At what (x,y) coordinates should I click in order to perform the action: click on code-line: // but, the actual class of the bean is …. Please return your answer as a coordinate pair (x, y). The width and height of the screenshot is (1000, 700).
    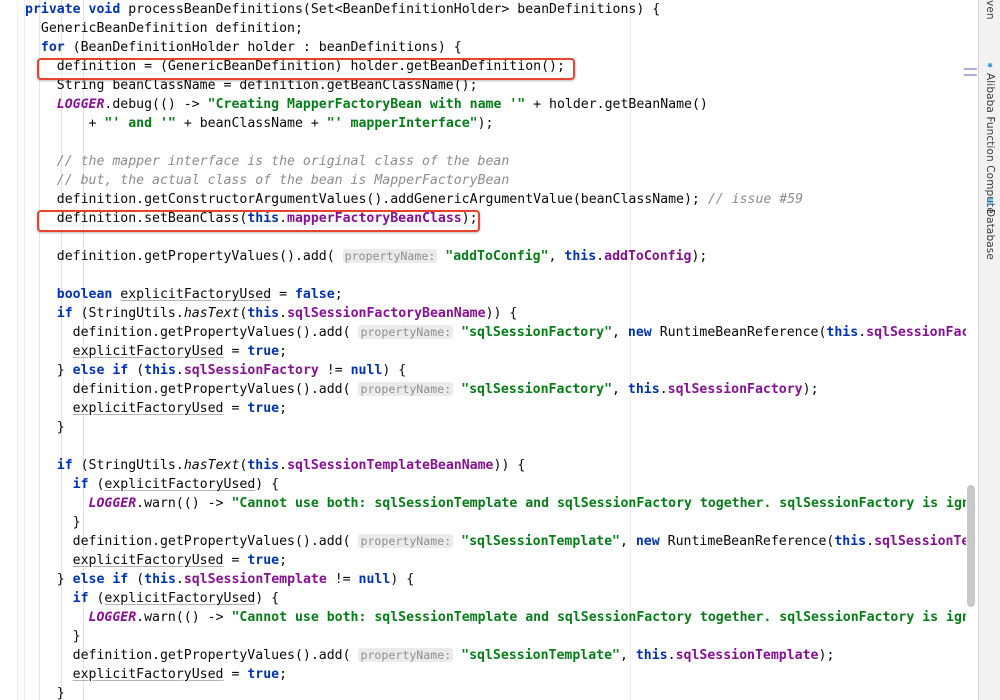
    Looking at the image, I should click on (501, 180).